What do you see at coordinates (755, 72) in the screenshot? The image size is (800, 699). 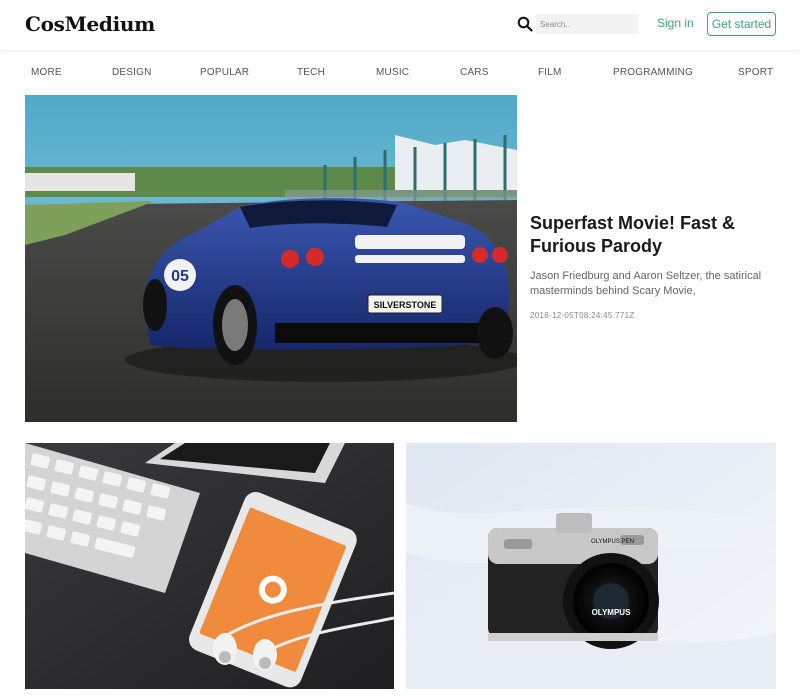 I see `nav-item-sport: SPORT` at bounding box center [755, 72].